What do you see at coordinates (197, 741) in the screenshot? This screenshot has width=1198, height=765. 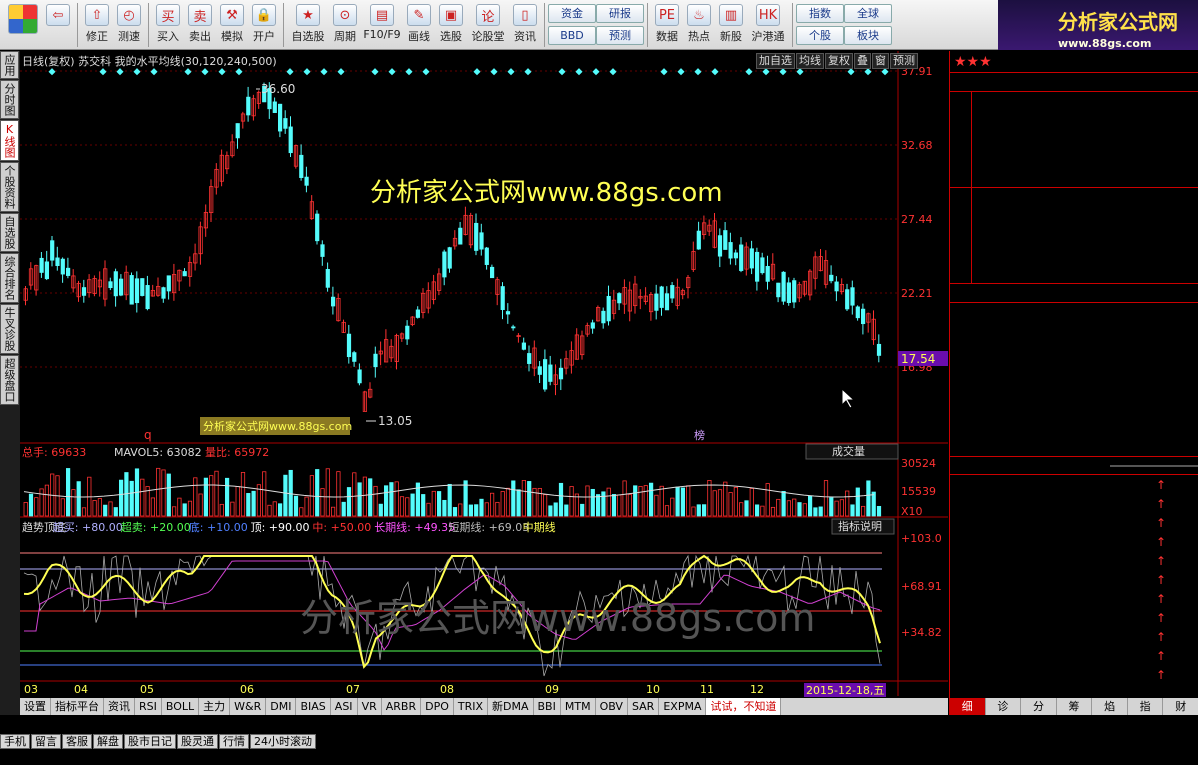 I see `status-menu-button: 股灵通` at bounding box center [197, 741].